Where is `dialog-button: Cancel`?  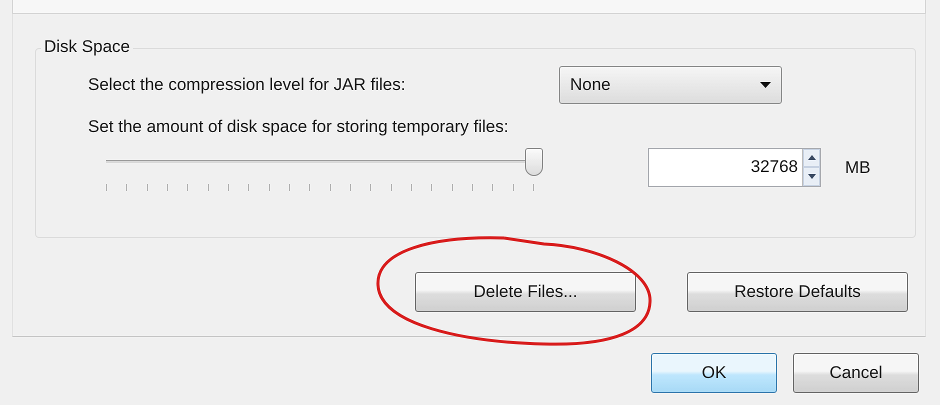
dialog-button: Cancel is located at coordinates (856, 373).